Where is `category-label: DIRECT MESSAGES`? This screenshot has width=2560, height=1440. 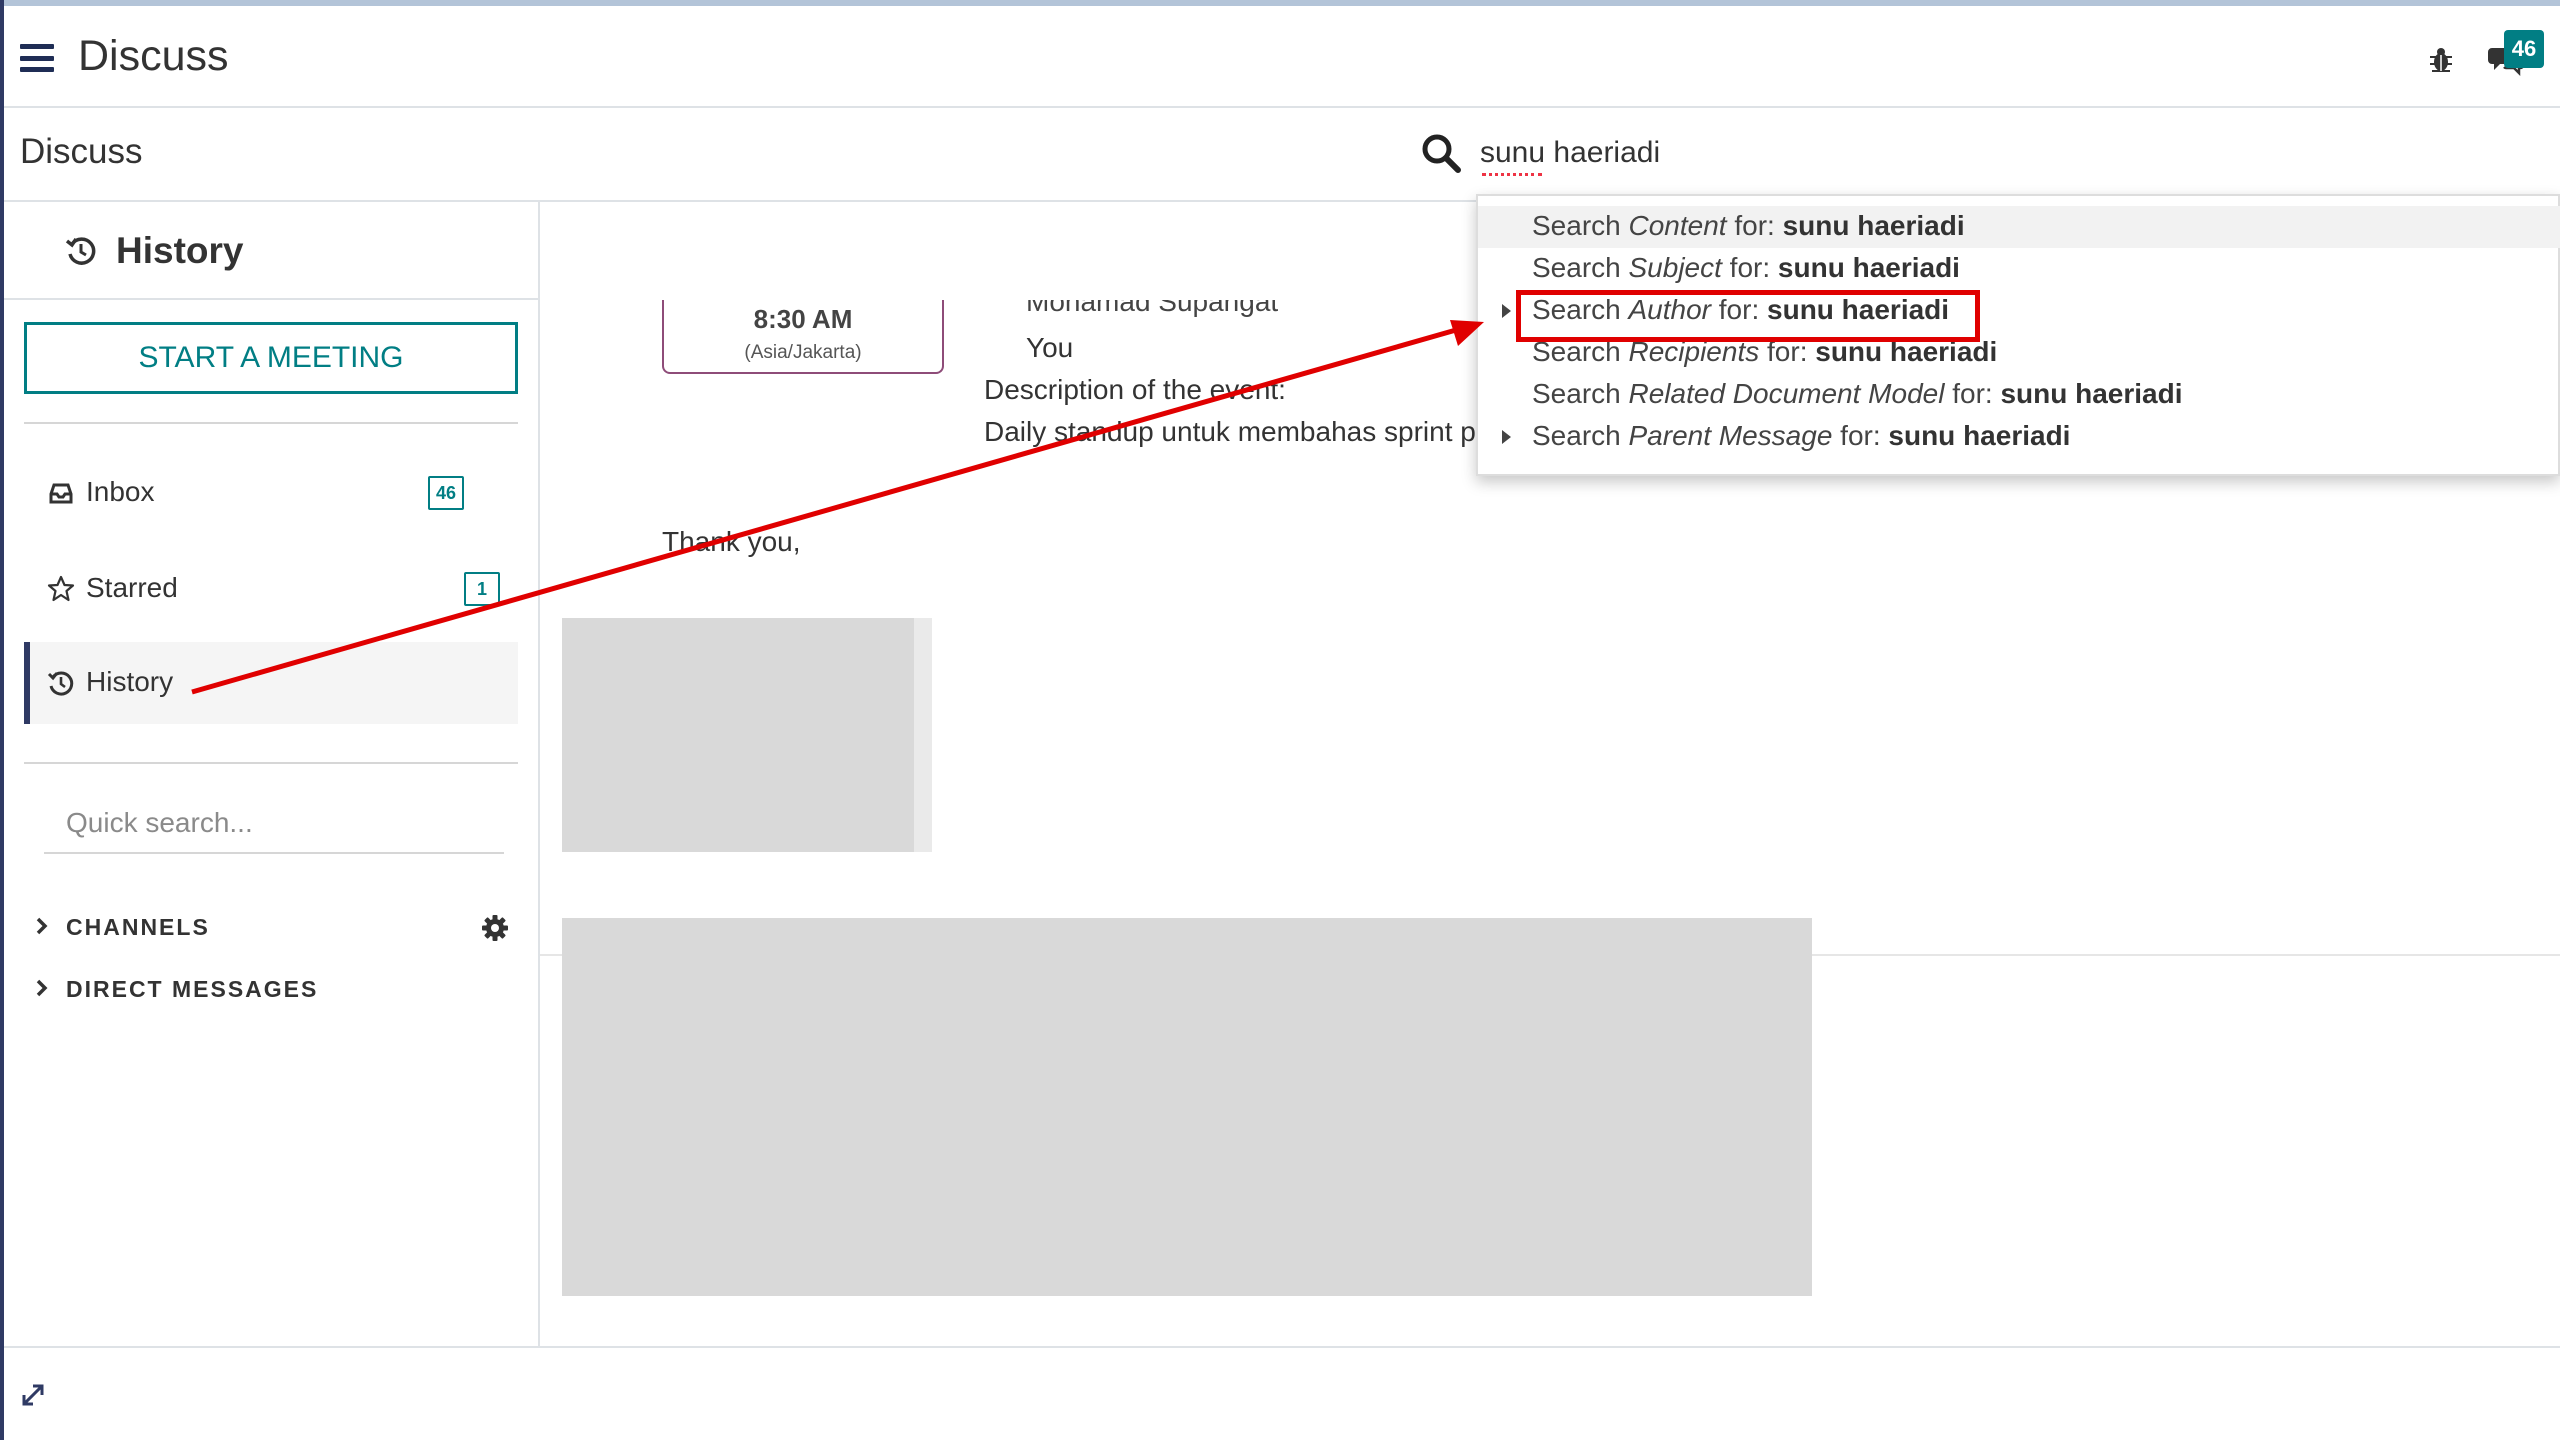
category-label: DIRECT MESSAGES is located at coordinates (192, 989).